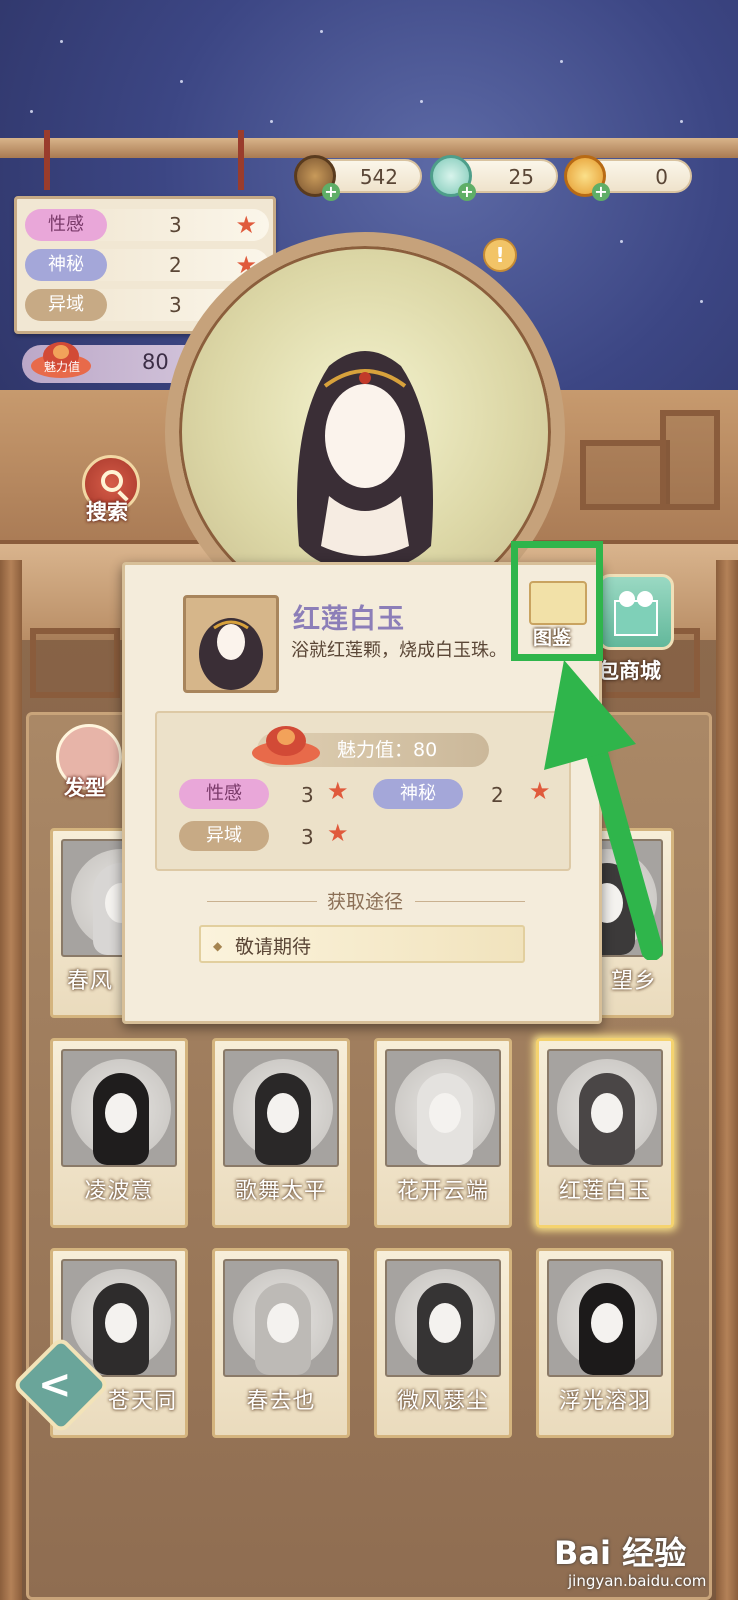  Describe the element at coordinates (442, 1191) in the screenshot. I see `card-name: 花开云端` at that location.